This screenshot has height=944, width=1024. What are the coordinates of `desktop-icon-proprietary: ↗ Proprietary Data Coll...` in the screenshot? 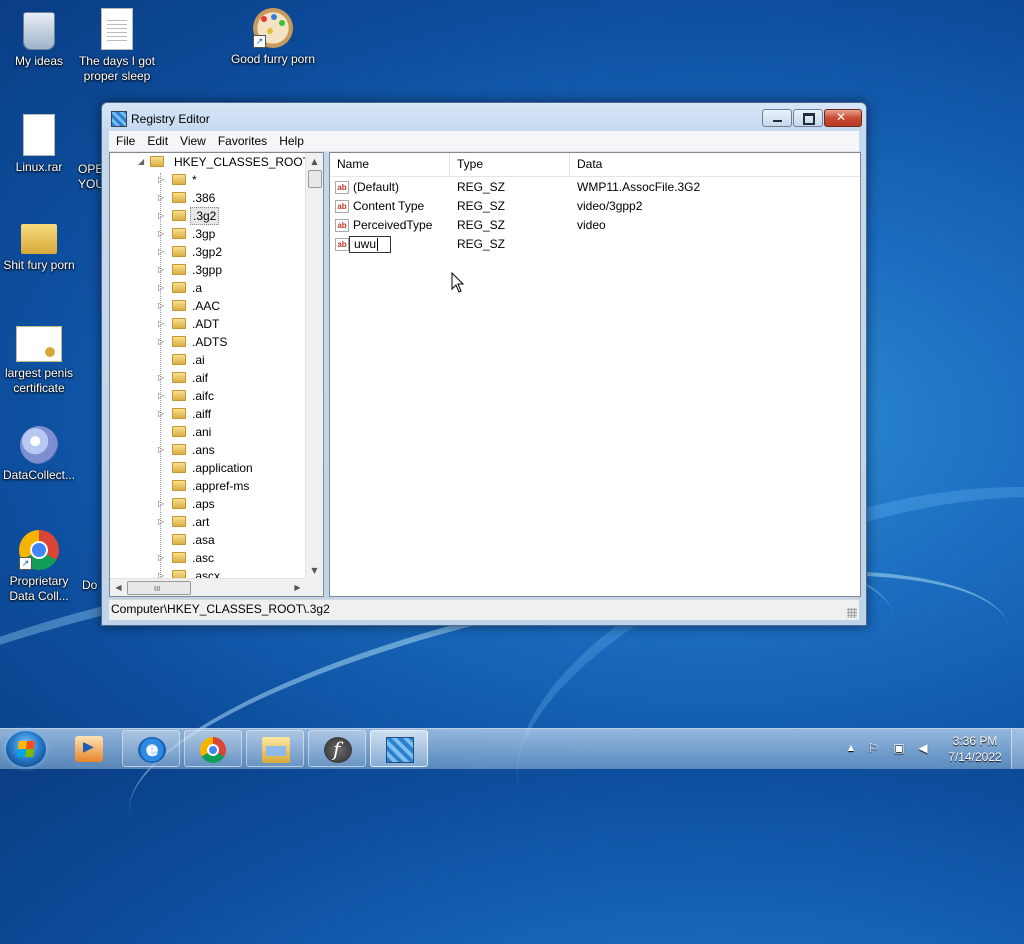 It's located at (41, 567).